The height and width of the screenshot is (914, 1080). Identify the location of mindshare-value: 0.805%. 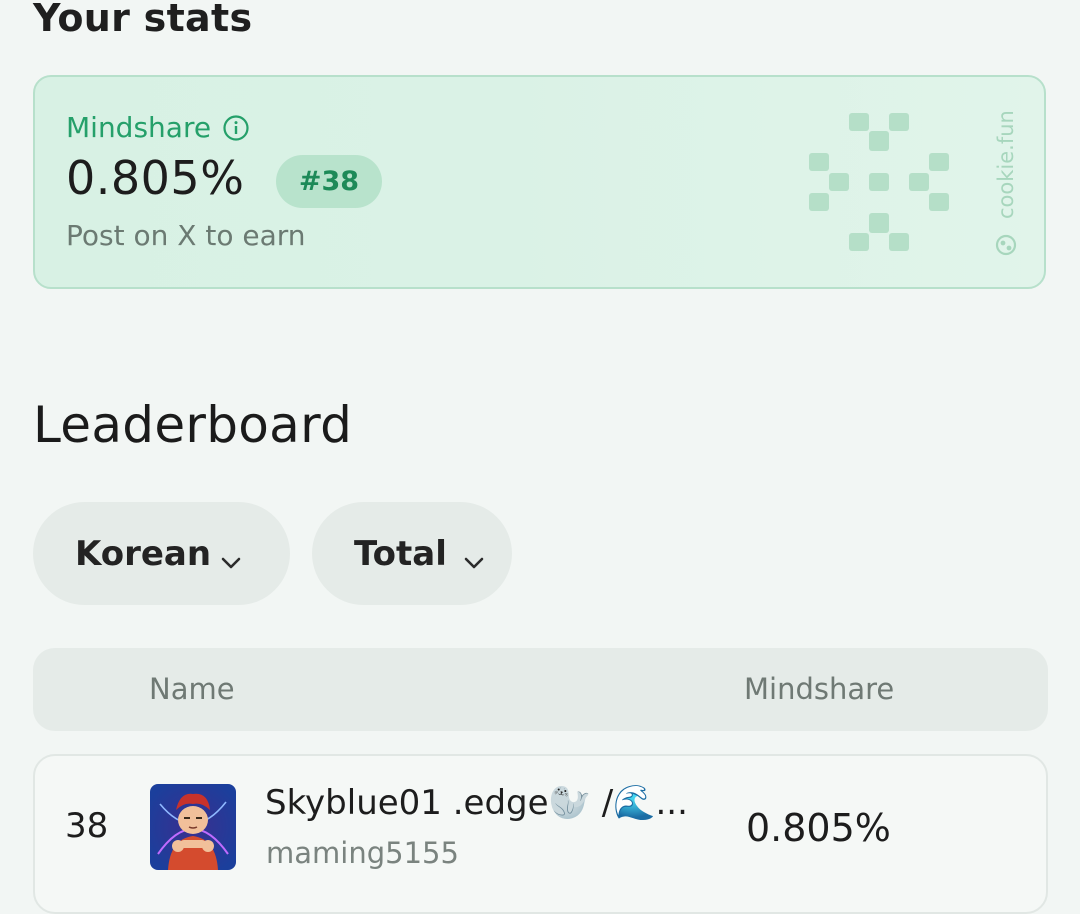
(155, 178).